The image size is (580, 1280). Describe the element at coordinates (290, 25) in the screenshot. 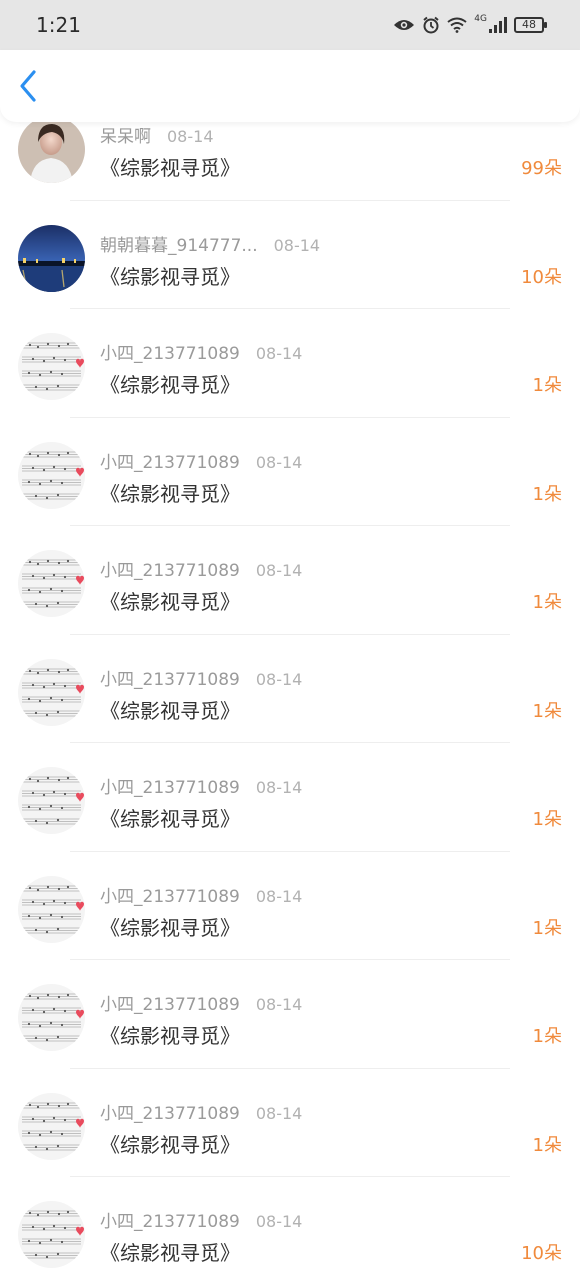

I see `status-bar: 1:21 4G 48` at that location.